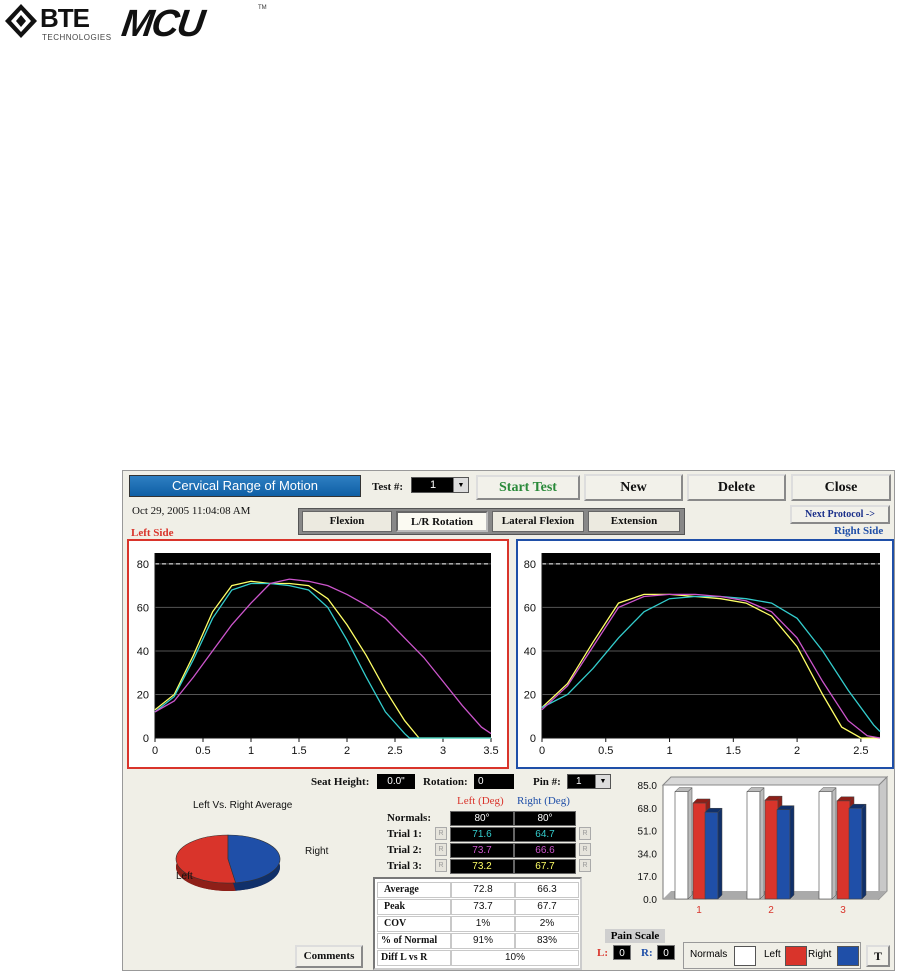 This screenshot has height=973, width=898. I want to click on stat-row-percent-normal: % of Normal 91% 83%, so click(478, 941).